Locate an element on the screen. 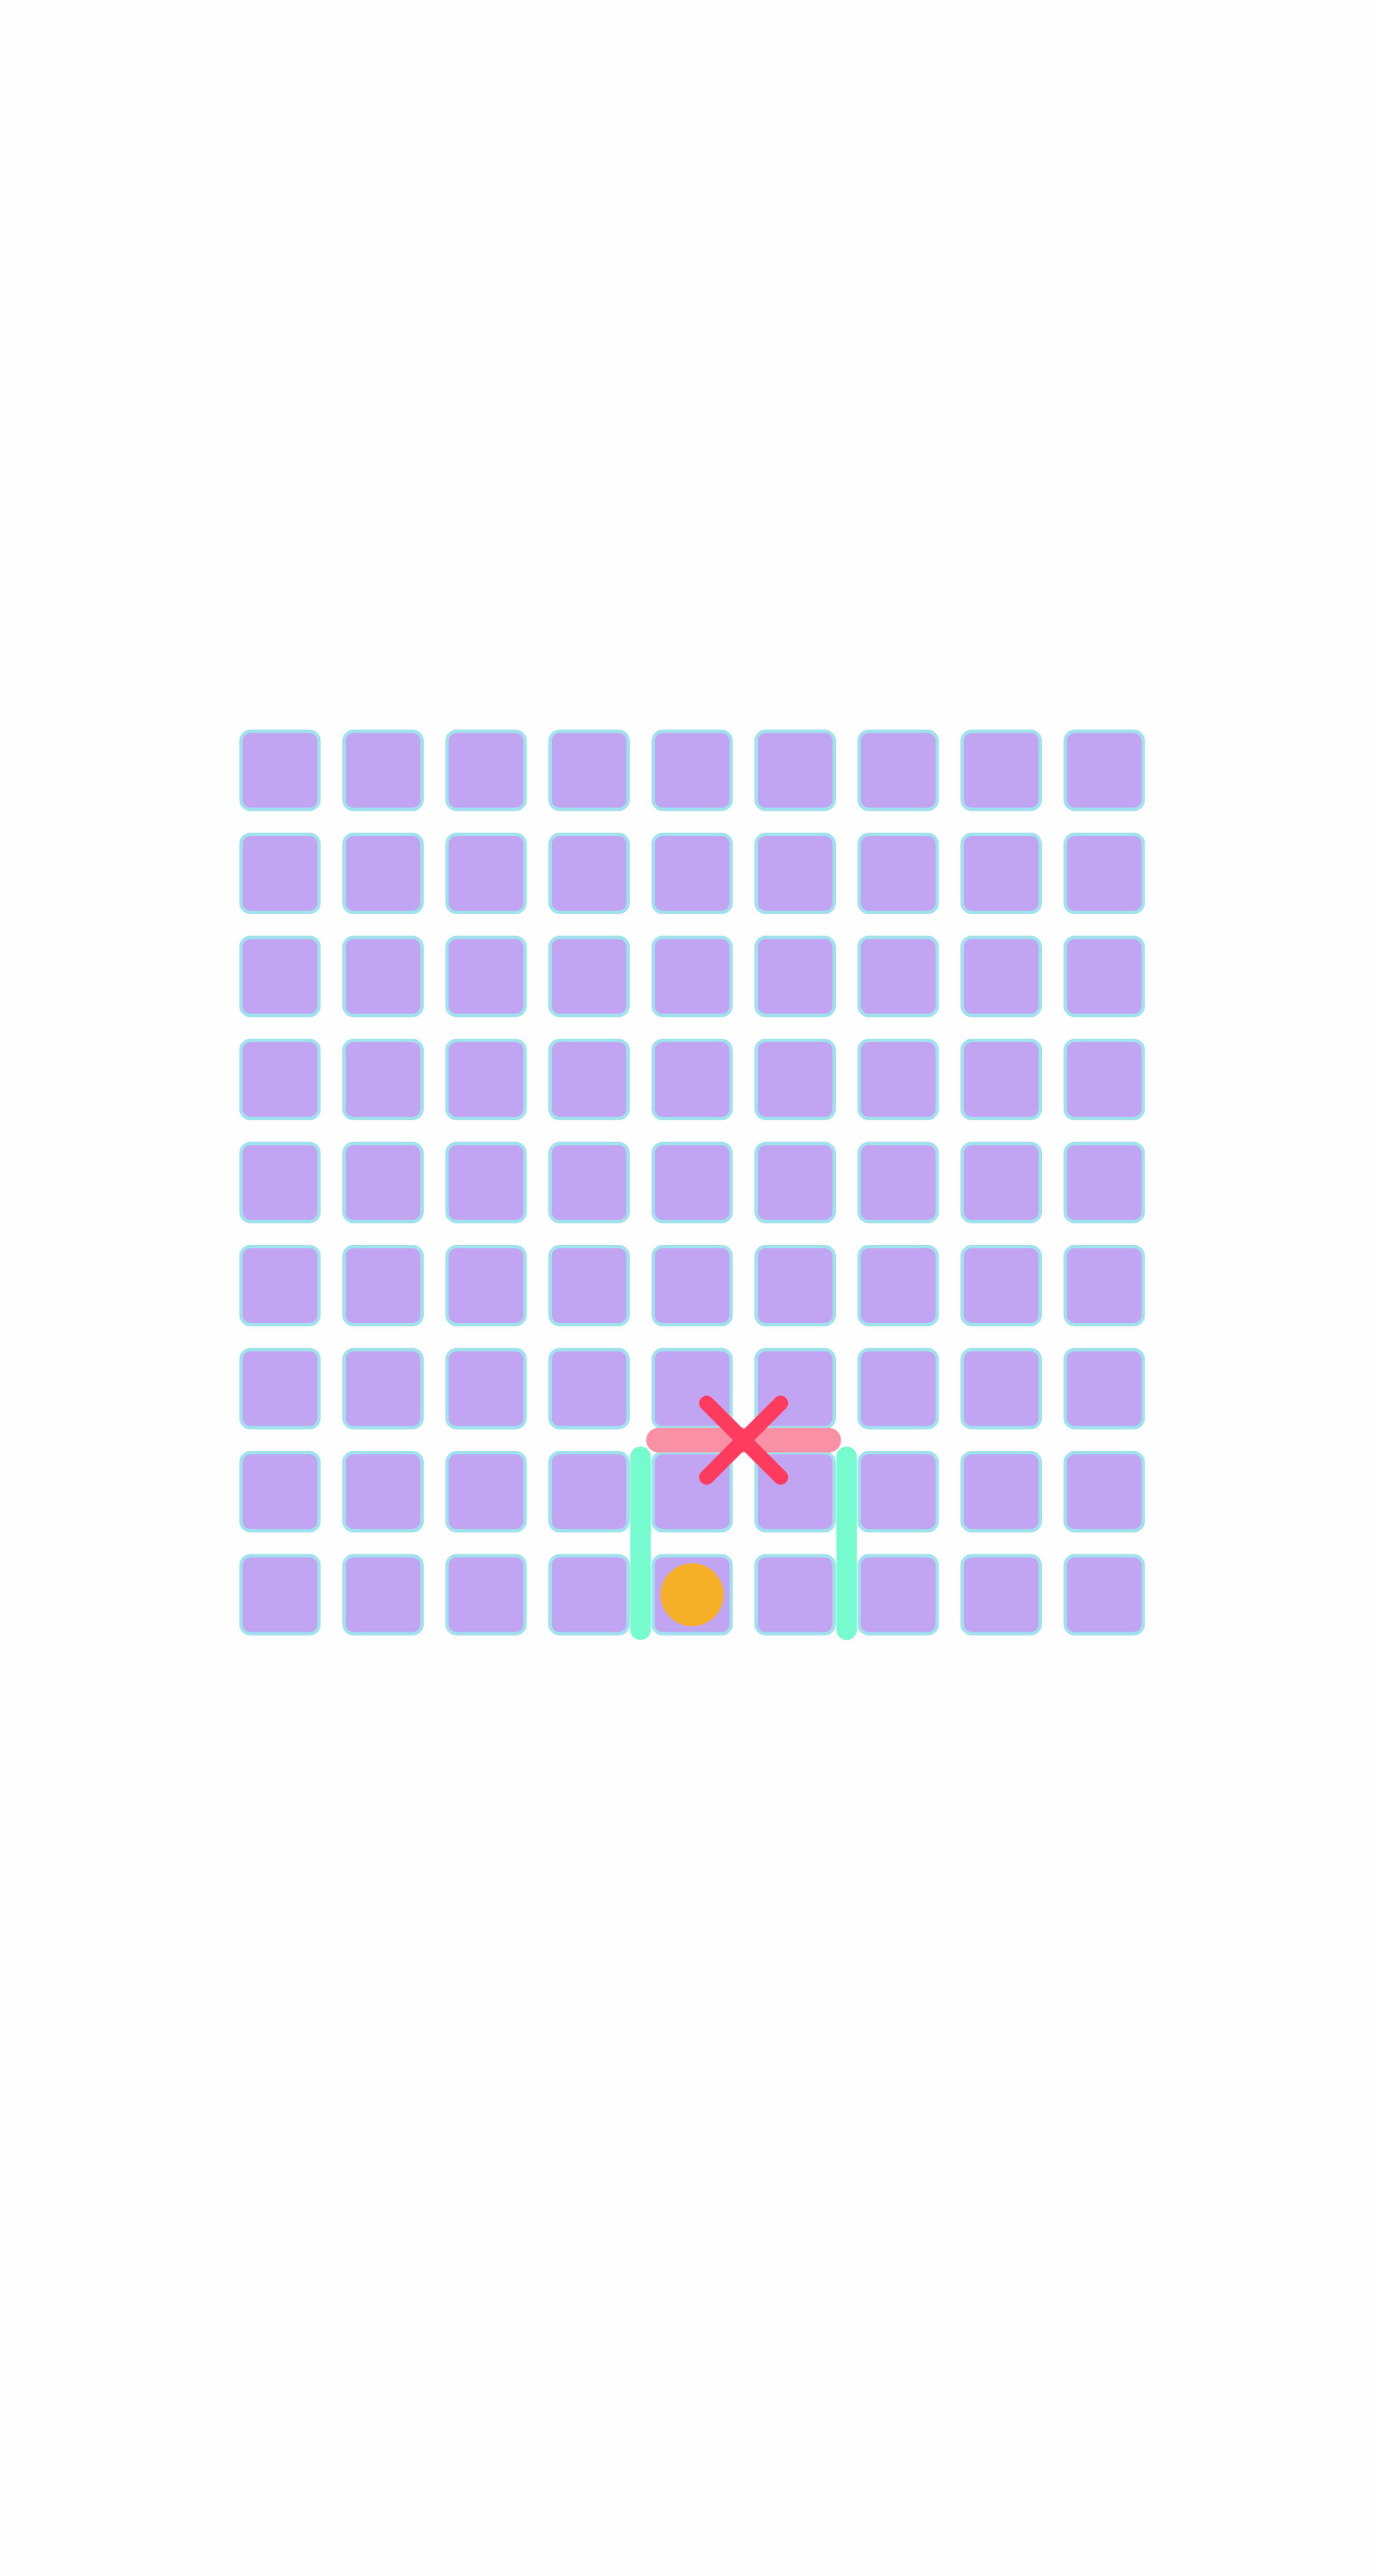 The image size is (1376, 2576). grid-cell-r2-c6 is located at coordinates (898, 976).